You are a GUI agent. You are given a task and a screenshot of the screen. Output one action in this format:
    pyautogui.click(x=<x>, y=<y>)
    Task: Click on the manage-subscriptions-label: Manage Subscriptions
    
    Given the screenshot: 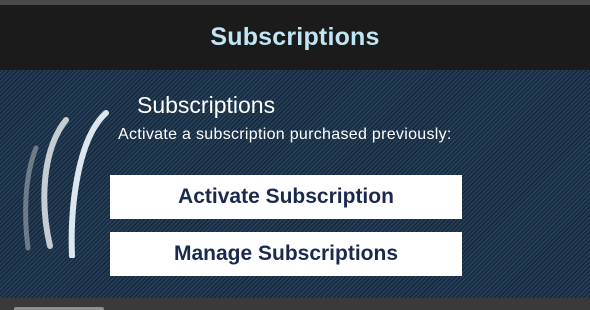 What is the action you would take?
    pyautogui.click(x=286, y=253)
    